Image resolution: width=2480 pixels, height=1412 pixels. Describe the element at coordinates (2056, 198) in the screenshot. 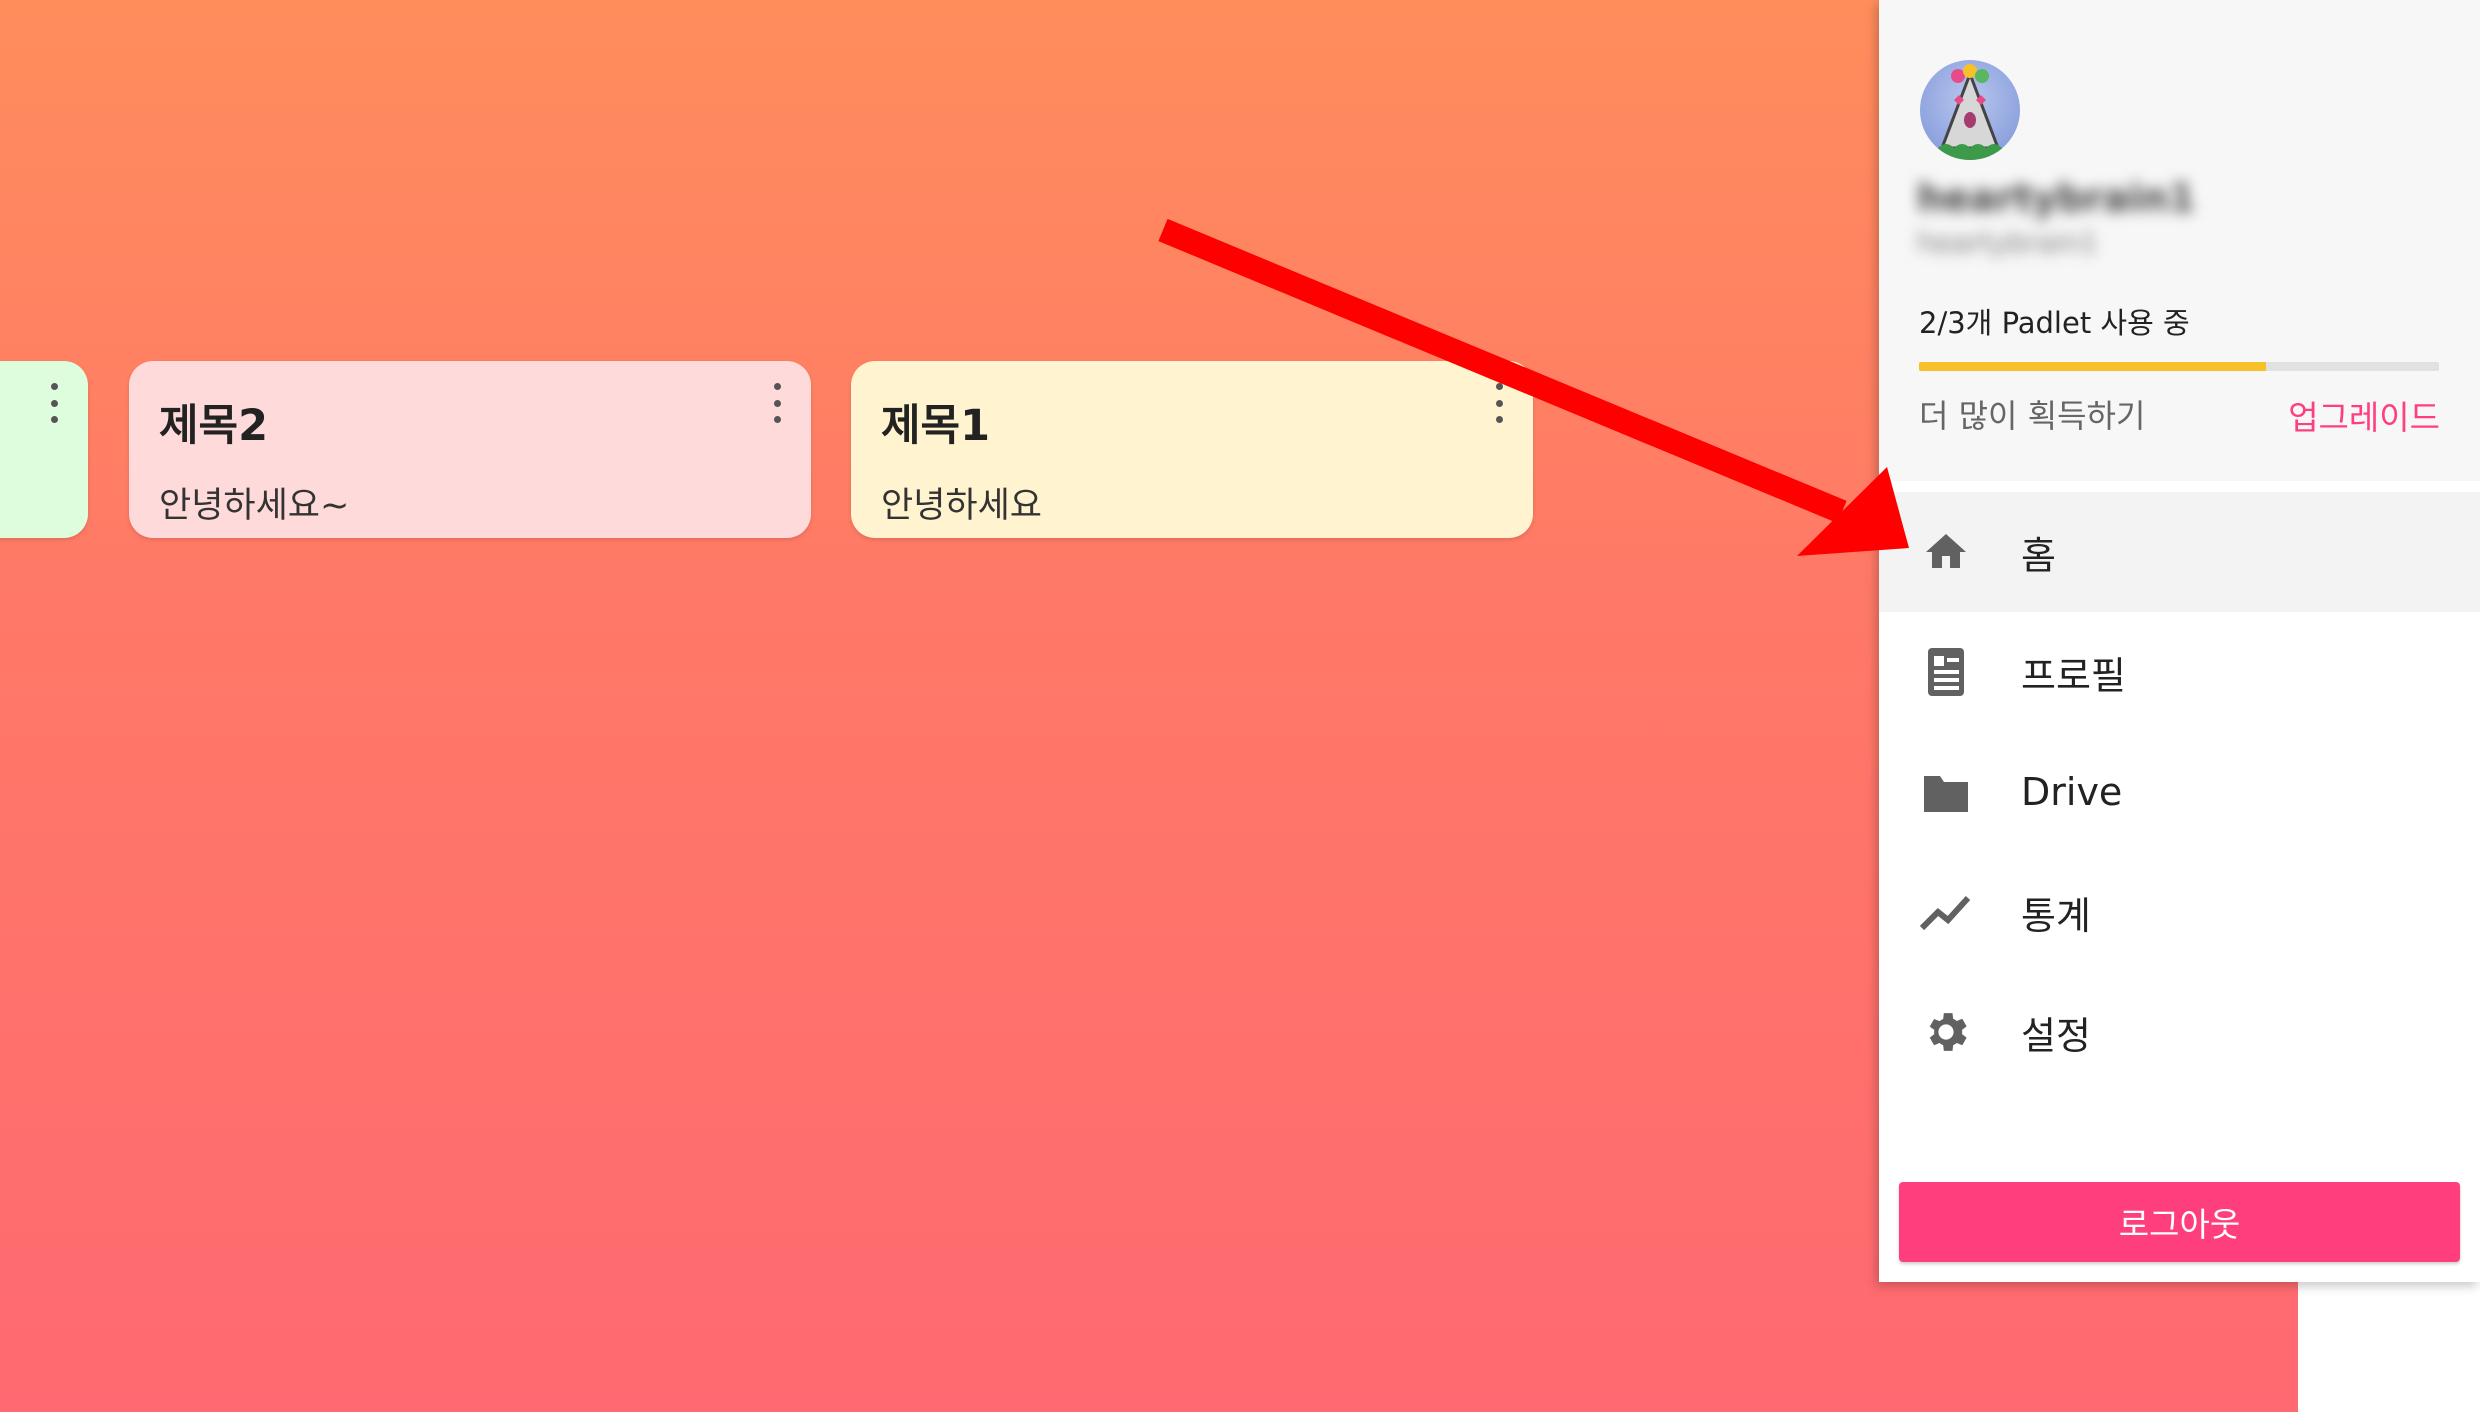

I see `username: heartybrain1` at that location.